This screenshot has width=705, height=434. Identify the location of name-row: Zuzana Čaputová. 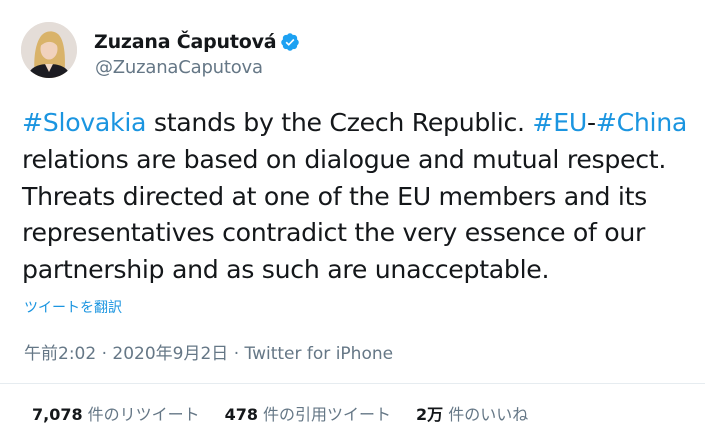
(197, 42).